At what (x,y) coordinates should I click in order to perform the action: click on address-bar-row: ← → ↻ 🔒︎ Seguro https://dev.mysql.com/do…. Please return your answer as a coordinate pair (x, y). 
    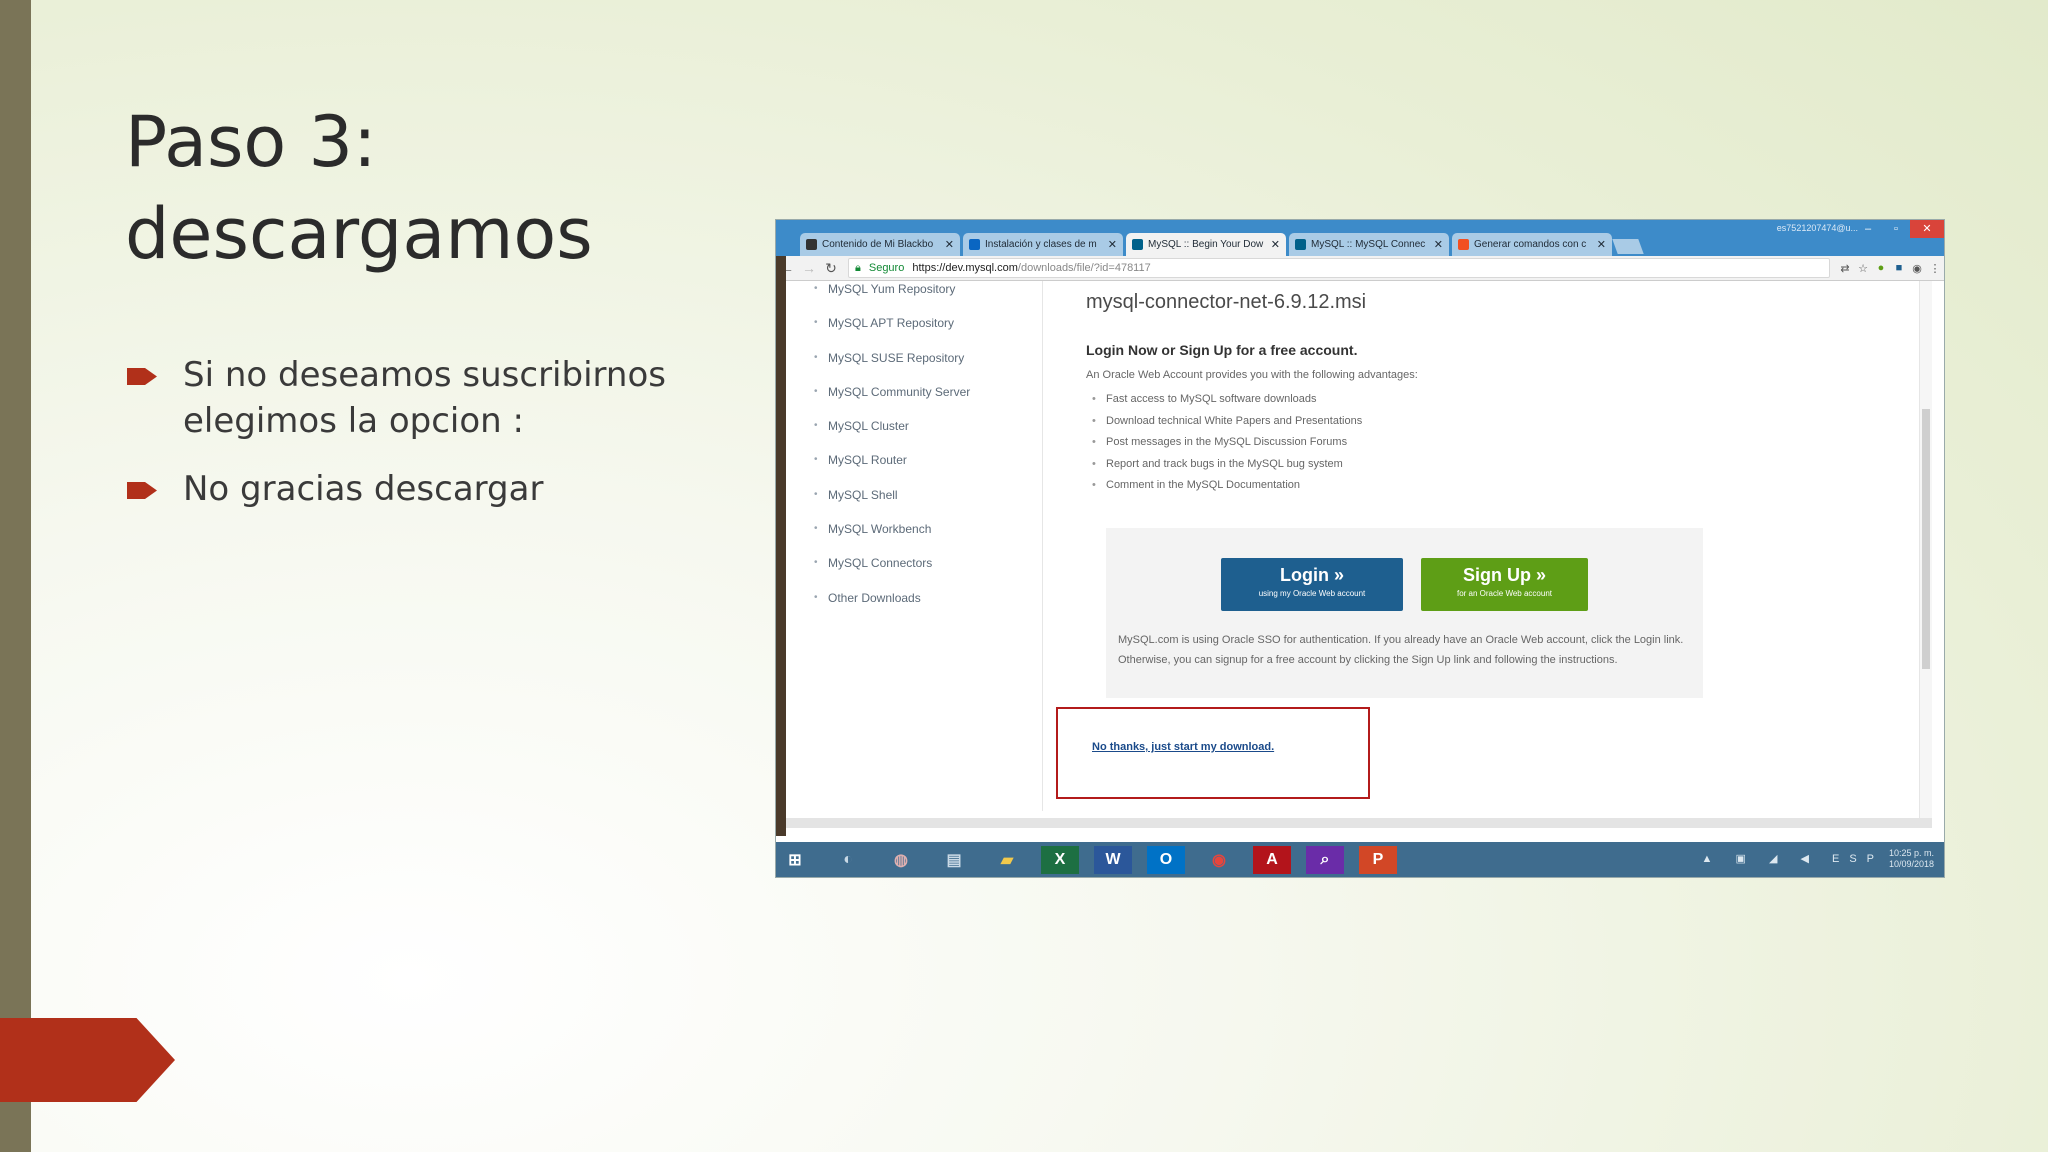
    Looking at the image, I should click on (1360, 268).